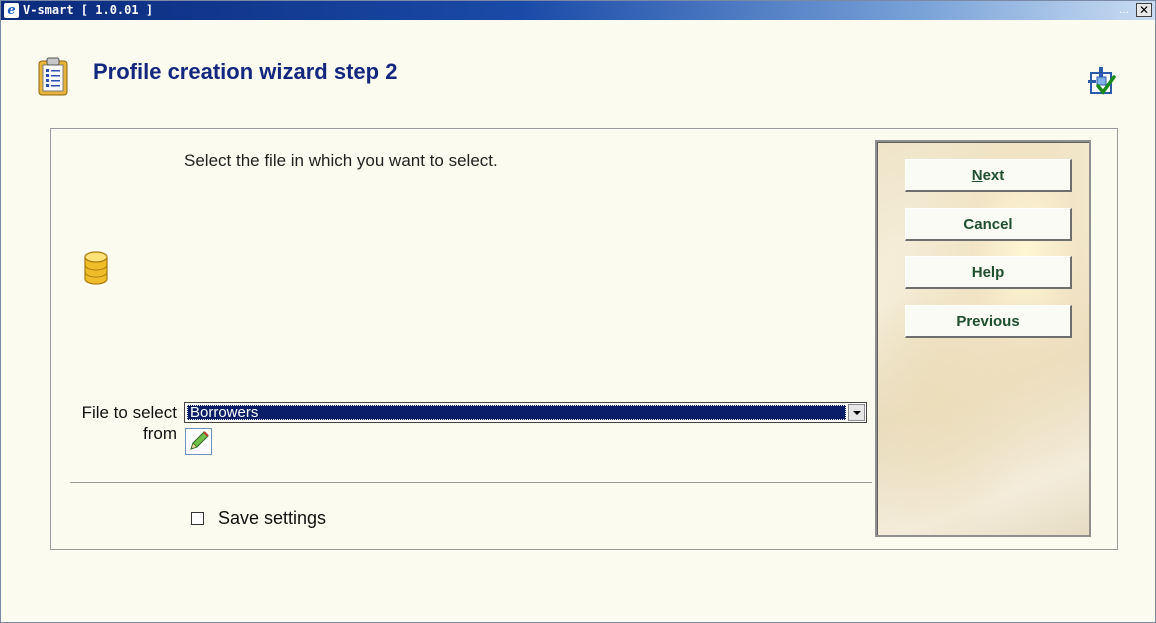 The height and width of the screenshot is (623, 1156). What do you see at coordinates (197, 518) in the screenshot?
I see `save-settings-checkbox` at bounding box center [197, 518].